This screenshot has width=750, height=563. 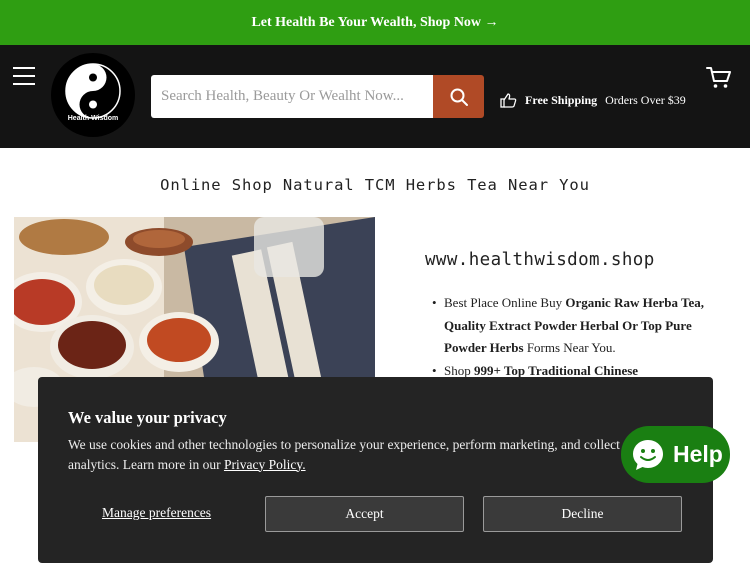 I want to click on thumbs-up-icon, so click(x=508, y=100).